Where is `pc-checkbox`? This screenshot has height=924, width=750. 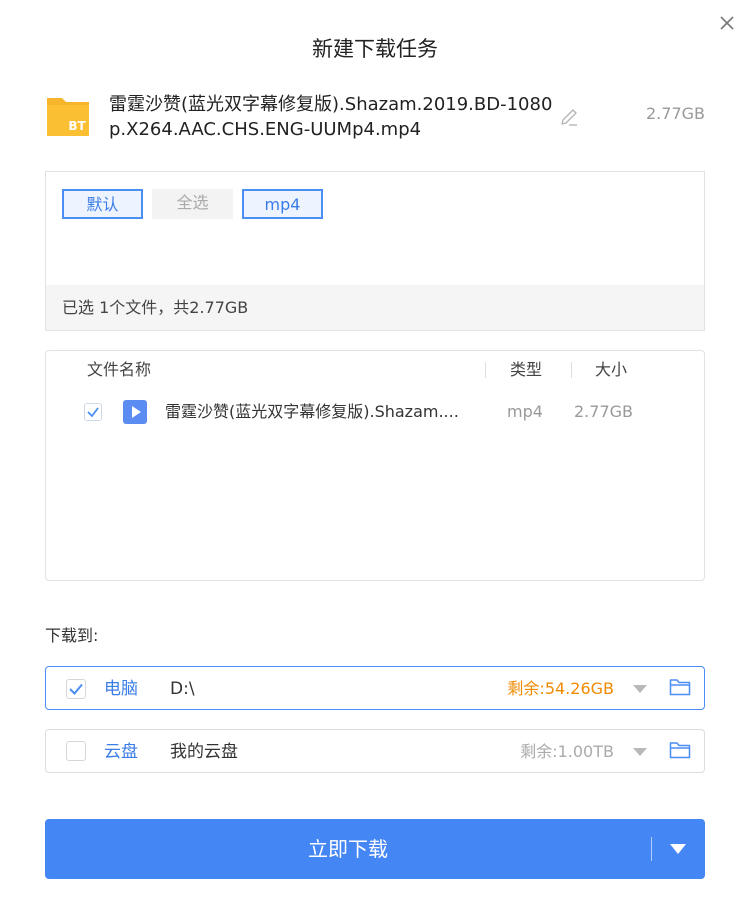 pc-checkbox is located at coordinates (76, 689).